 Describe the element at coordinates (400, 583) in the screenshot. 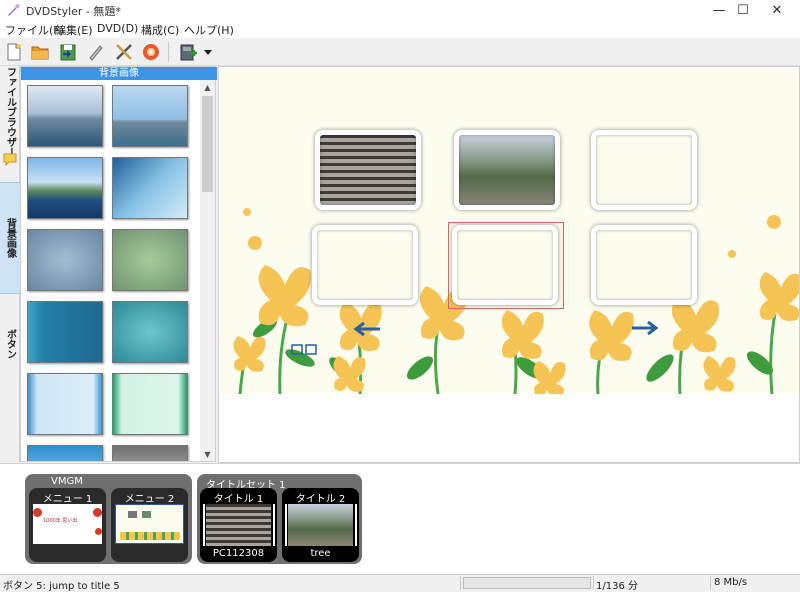

I see `status-bar: ボタン 5: jump to title 5 1/136 分 8 Mb/s` at that location.